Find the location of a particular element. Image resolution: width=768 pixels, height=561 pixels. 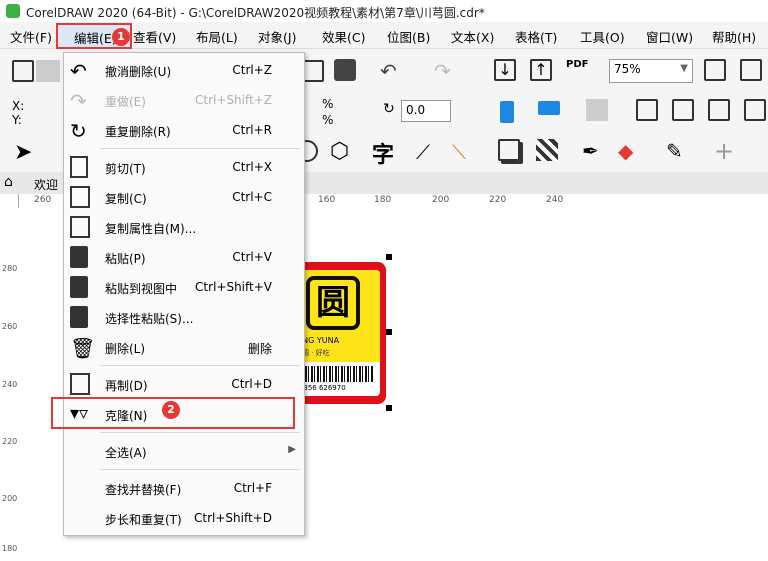

pen-nib-icon: ✎ is located at coordinates (677, 151).